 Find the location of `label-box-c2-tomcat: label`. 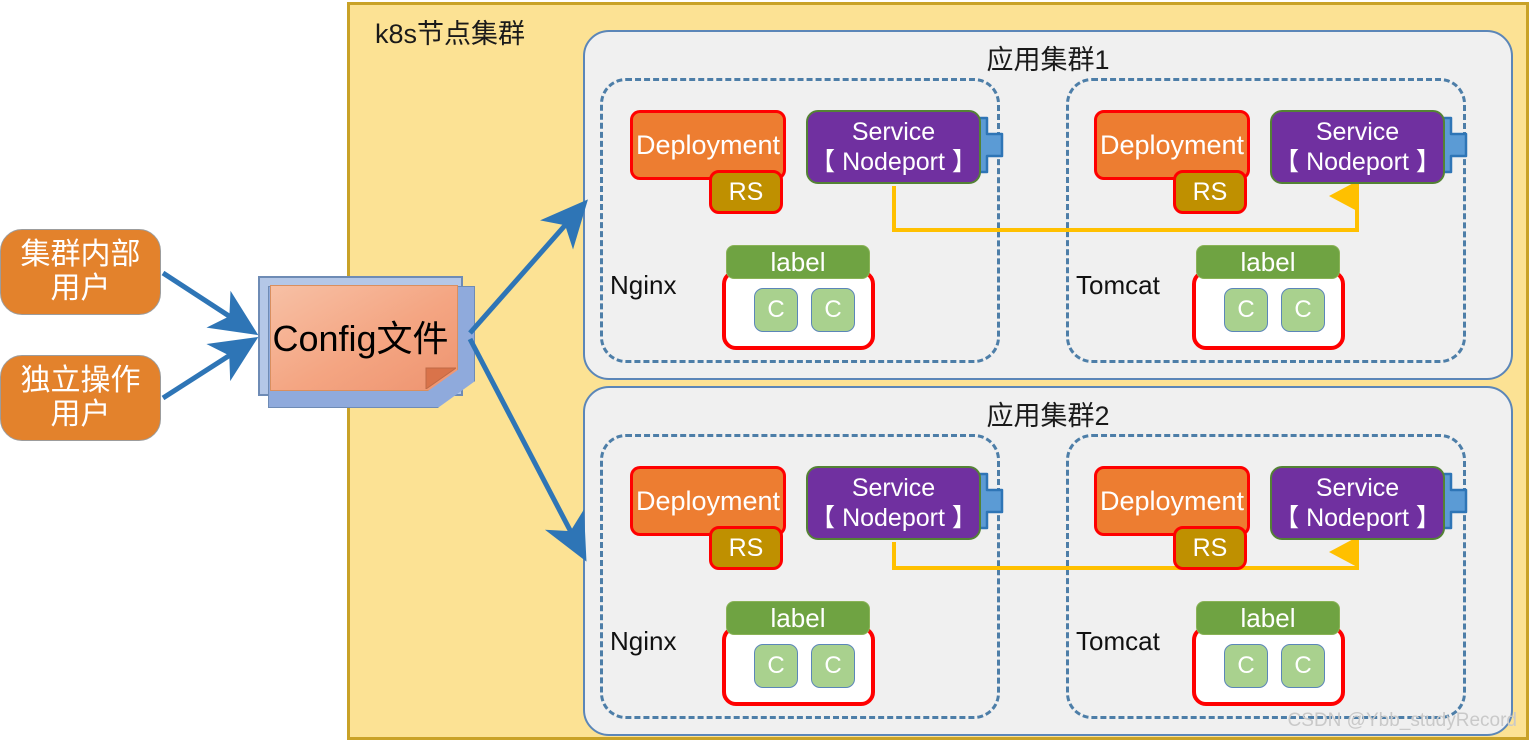

label-box-c2-tomcat: label is located at coordinates (1268, 618).